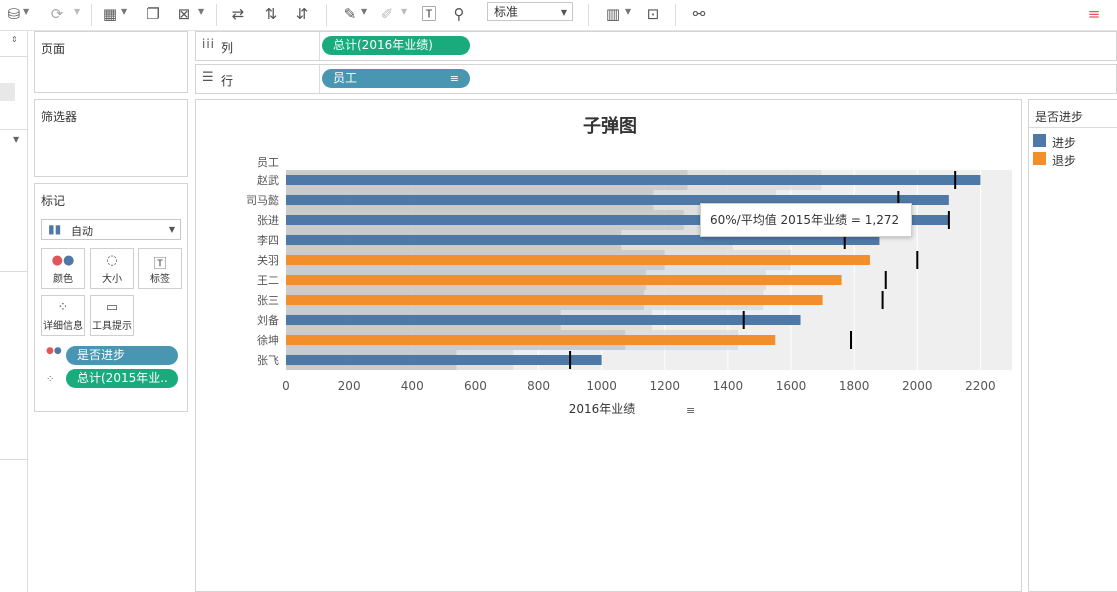 This screenshot has width=1117, height=592. I want to click on x-tick-label: 2000, so click(917, 386).